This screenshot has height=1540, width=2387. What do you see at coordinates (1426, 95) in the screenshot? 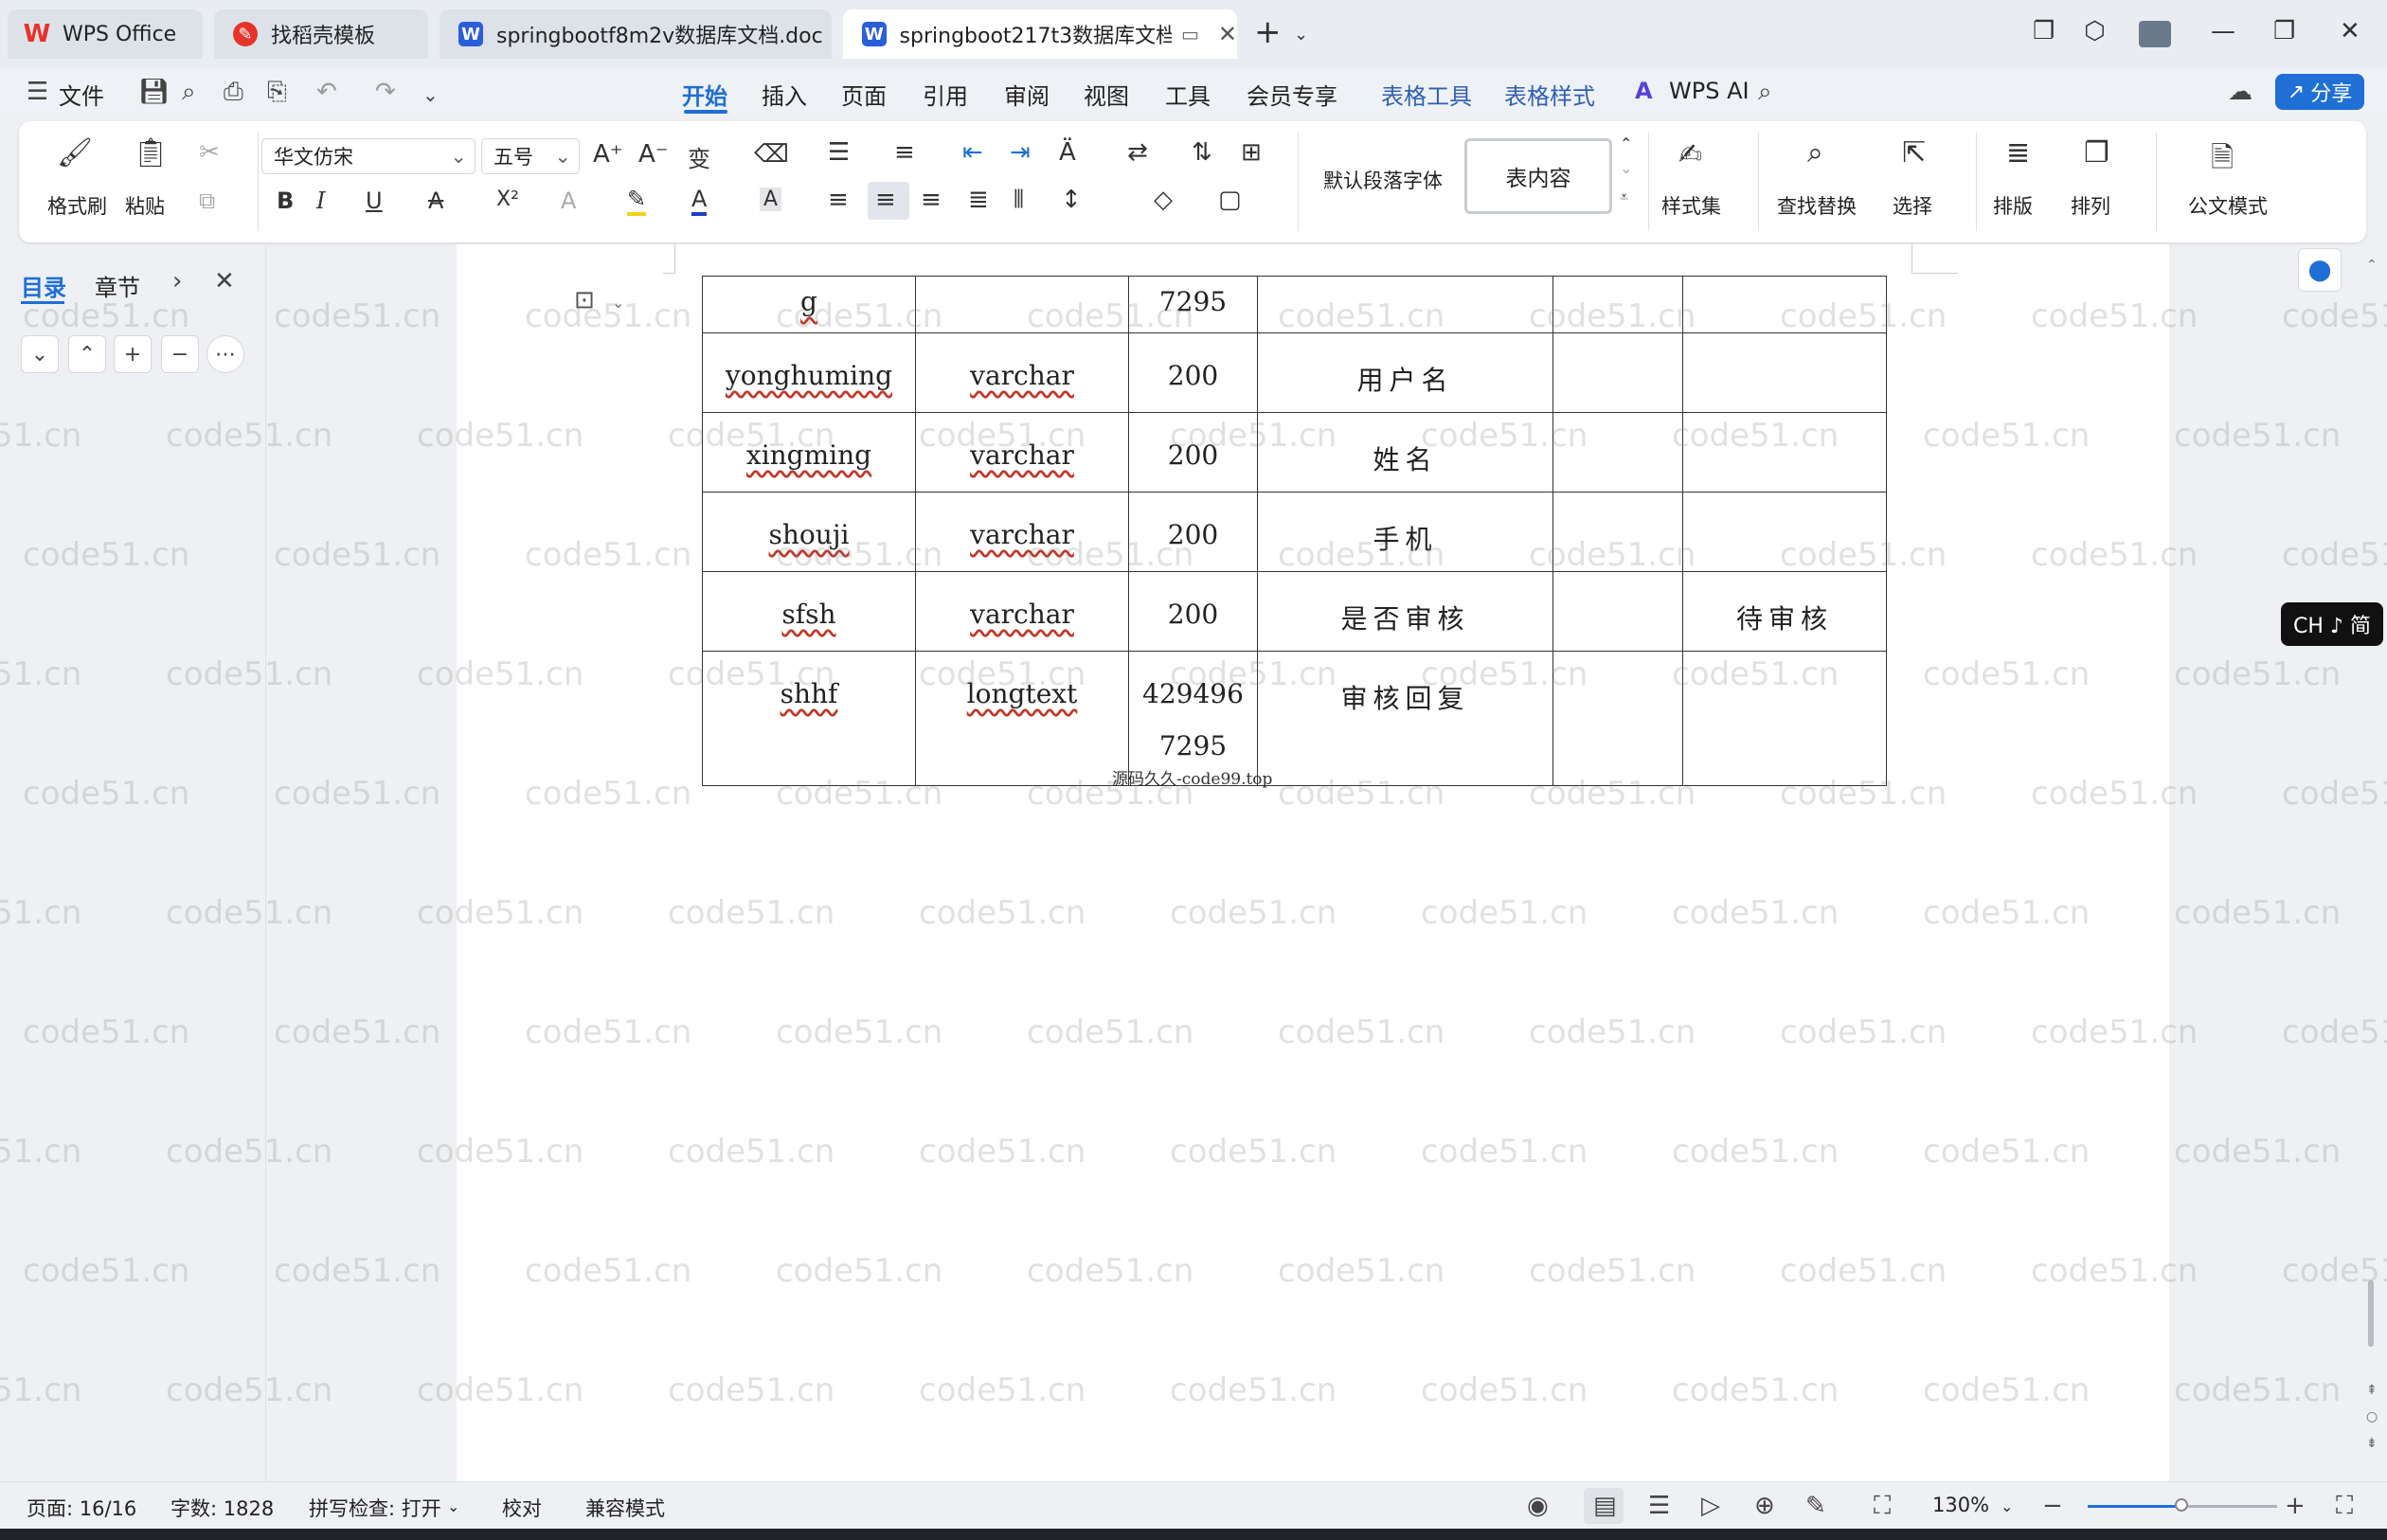
I see `menu-tab-table-tools: 表格工具` at bounding box center [1426, 95].